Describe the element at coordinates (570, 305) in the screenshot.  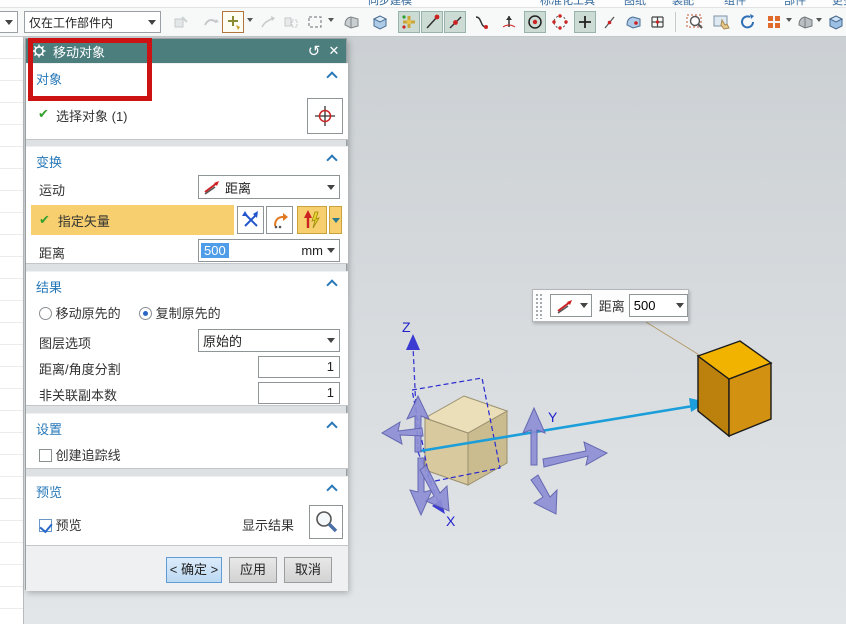
I see `vector-method-dropdown` at that location.